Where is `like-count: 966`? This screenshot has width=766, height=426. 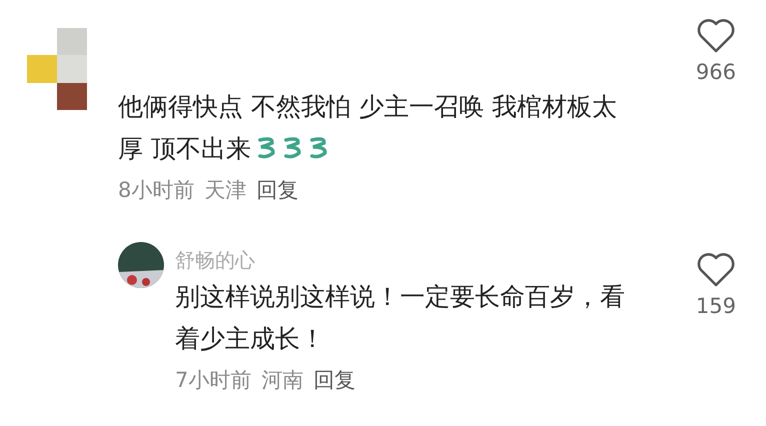
like-count: 966 is located at coordinates (716, 72).